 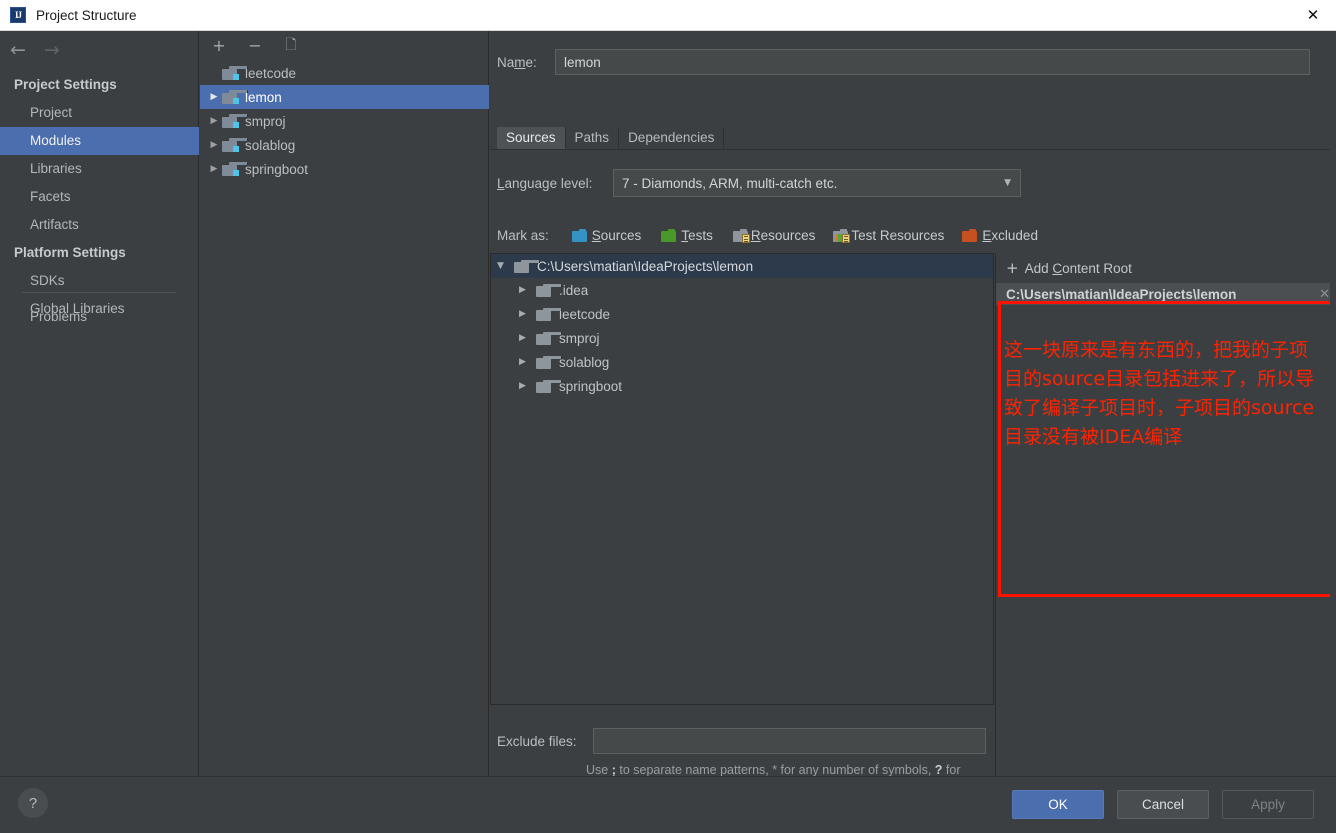 What do you see at coordinates (344, 145) in the screenshot?
I see `module-list-item-solablog: ▶ solablog` at bounding box center [344, 145].